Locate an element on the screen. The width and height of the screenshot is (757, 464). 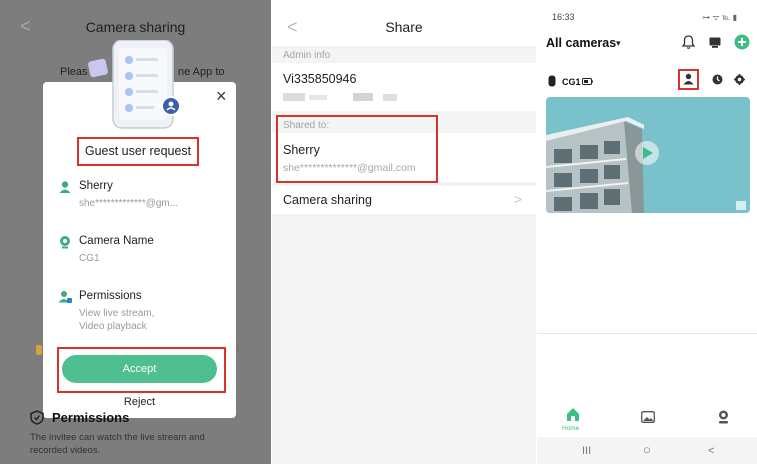
home-system-button: ○ is located at coordinates (647, 449).